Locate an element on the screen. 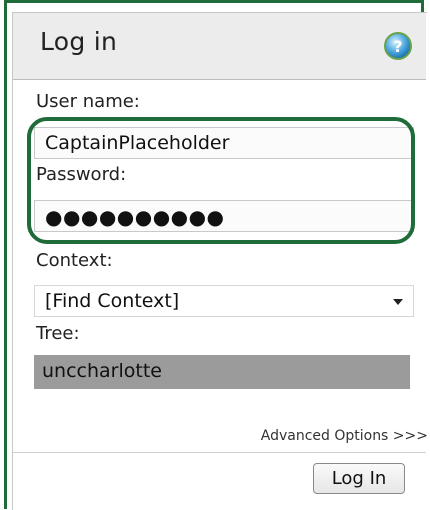  help-icon: ? is located at coordinates (398, 46).